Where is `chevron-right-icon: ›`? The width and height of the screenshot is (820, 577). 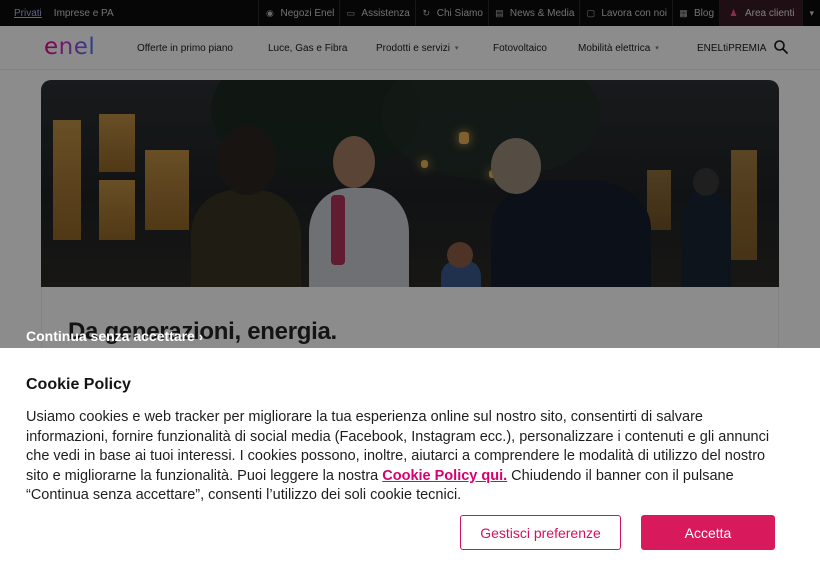 chevron-right-icon: › is located at coordinates (201, 336).